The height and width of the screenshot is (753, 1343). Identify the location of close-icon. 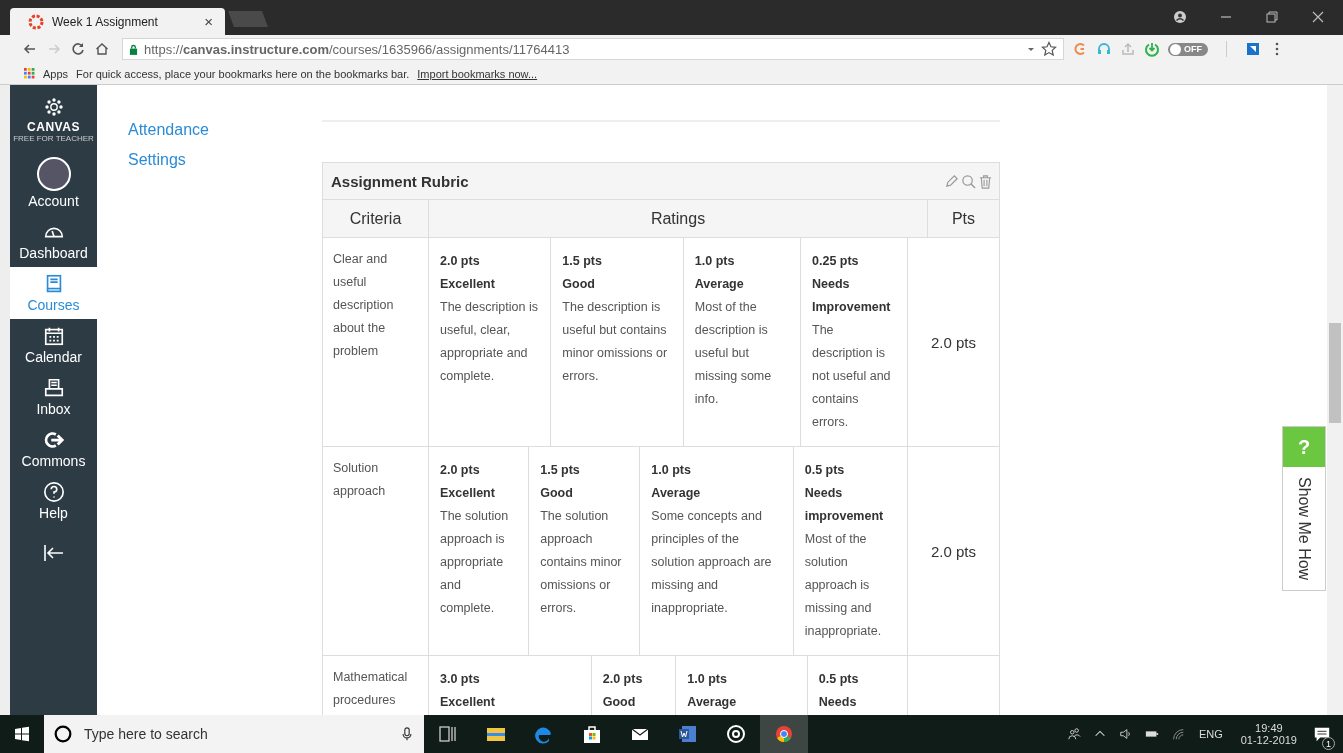
(1318, 17).